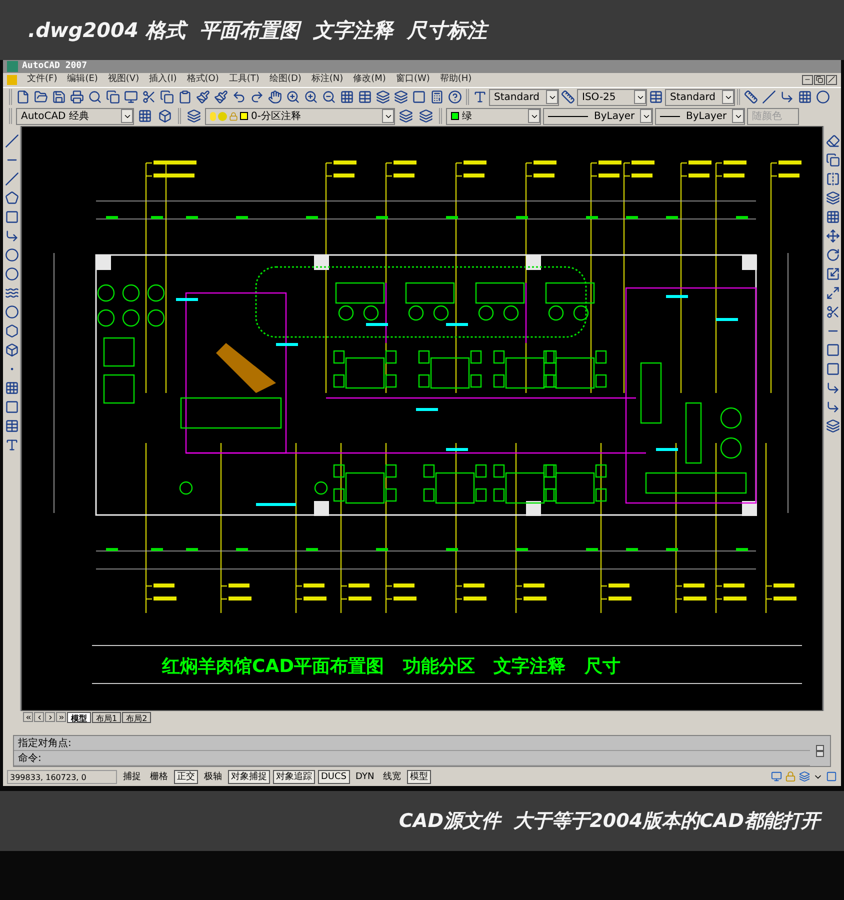 This screenshot has height=900, width=844. I want to click on command-window: 指定对角点: 命令:, so click(422, 751).